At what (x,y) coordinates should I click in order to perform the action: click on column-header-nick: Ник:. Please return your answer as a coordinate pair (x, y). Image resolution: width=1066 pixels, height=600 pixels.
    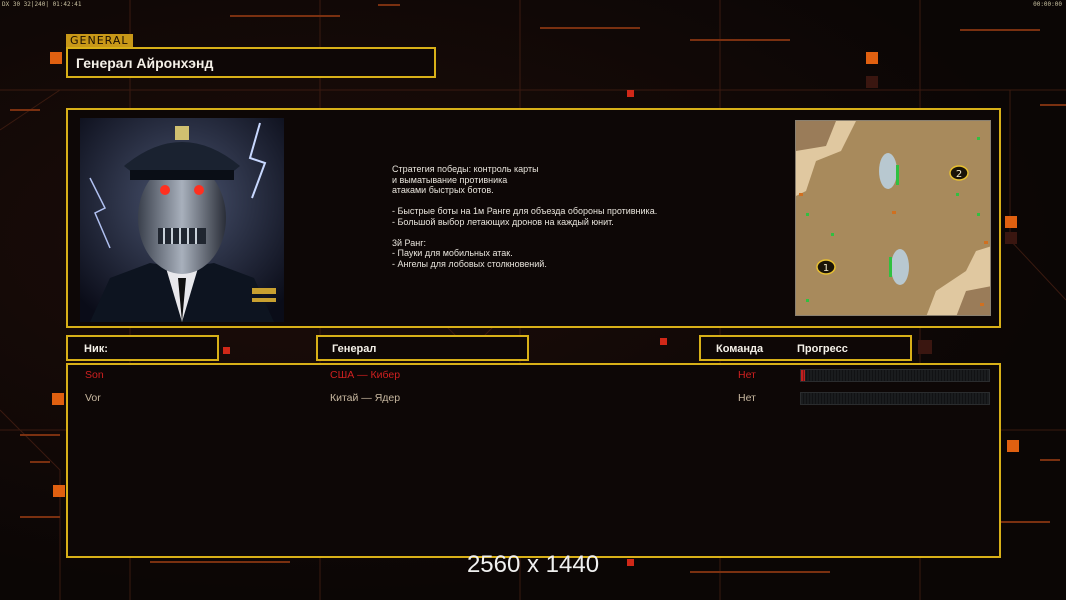
    Looking at the image, I should click on (142, 348).